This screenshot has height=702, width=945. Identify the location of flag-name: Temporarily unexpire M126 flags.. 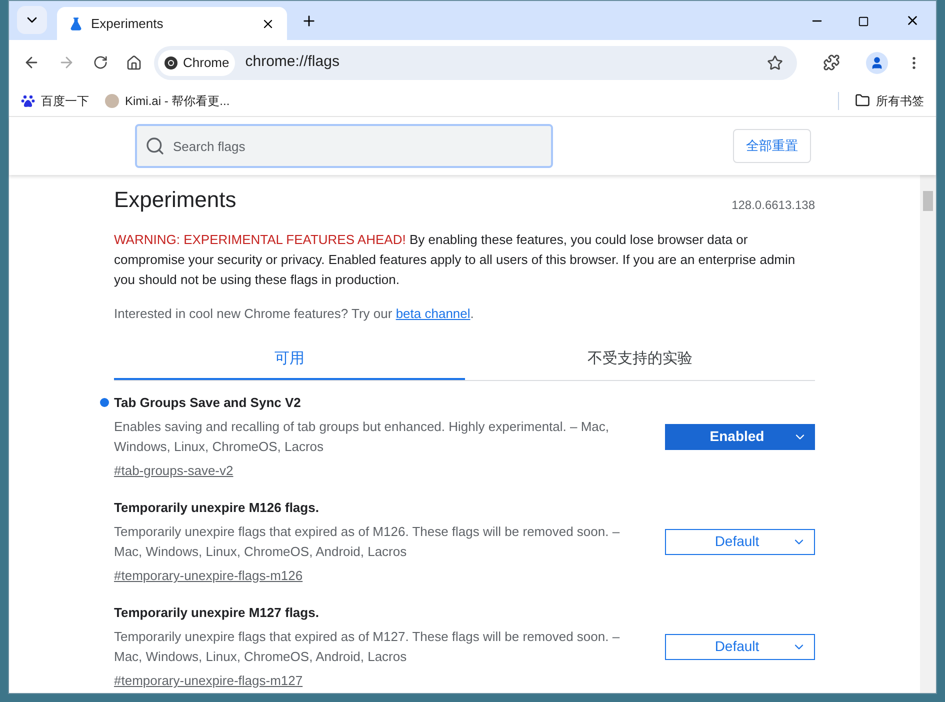
(216, 507).